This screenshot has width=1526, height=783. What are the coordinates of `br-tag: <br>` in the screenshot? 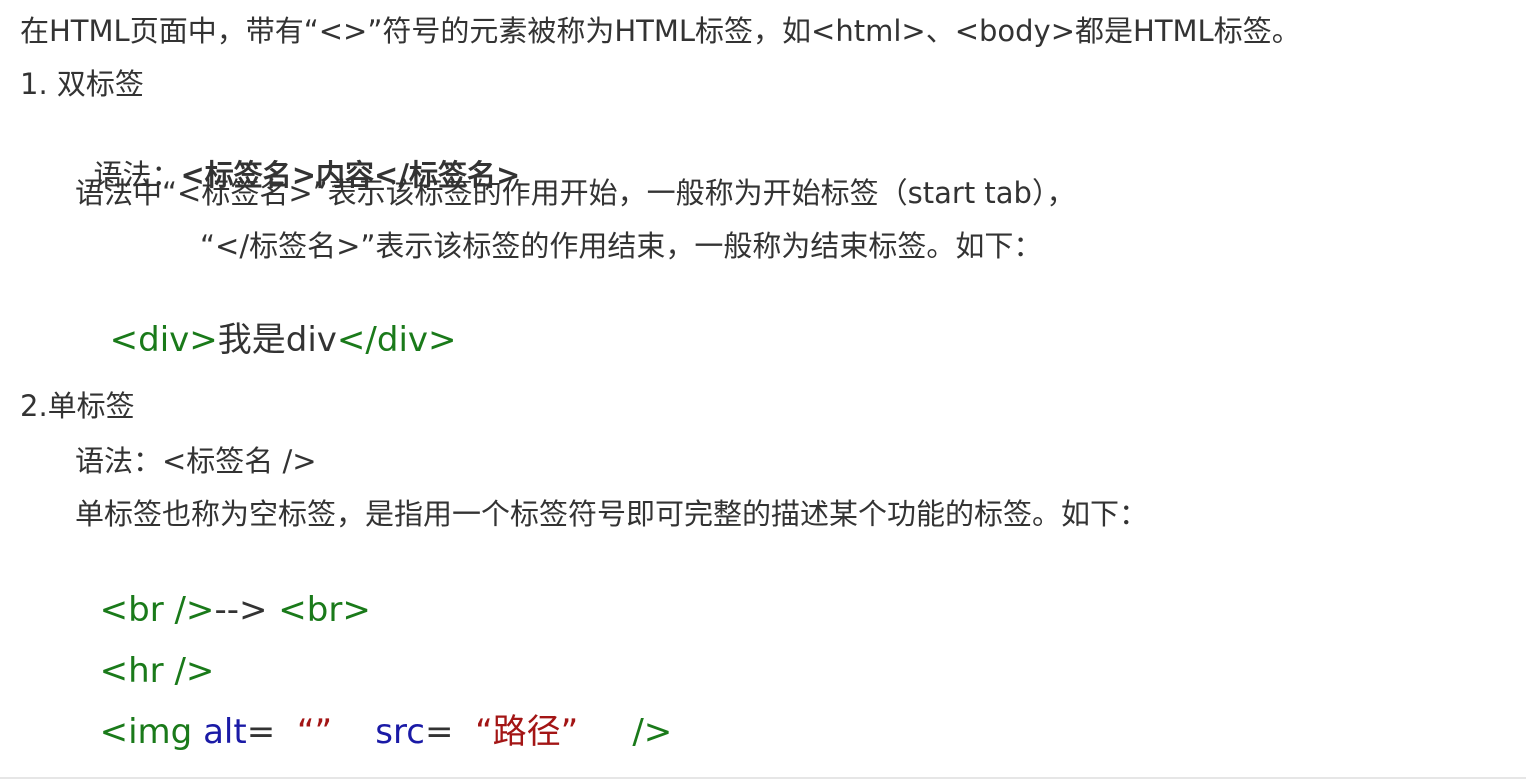 It's located at (324, 610).